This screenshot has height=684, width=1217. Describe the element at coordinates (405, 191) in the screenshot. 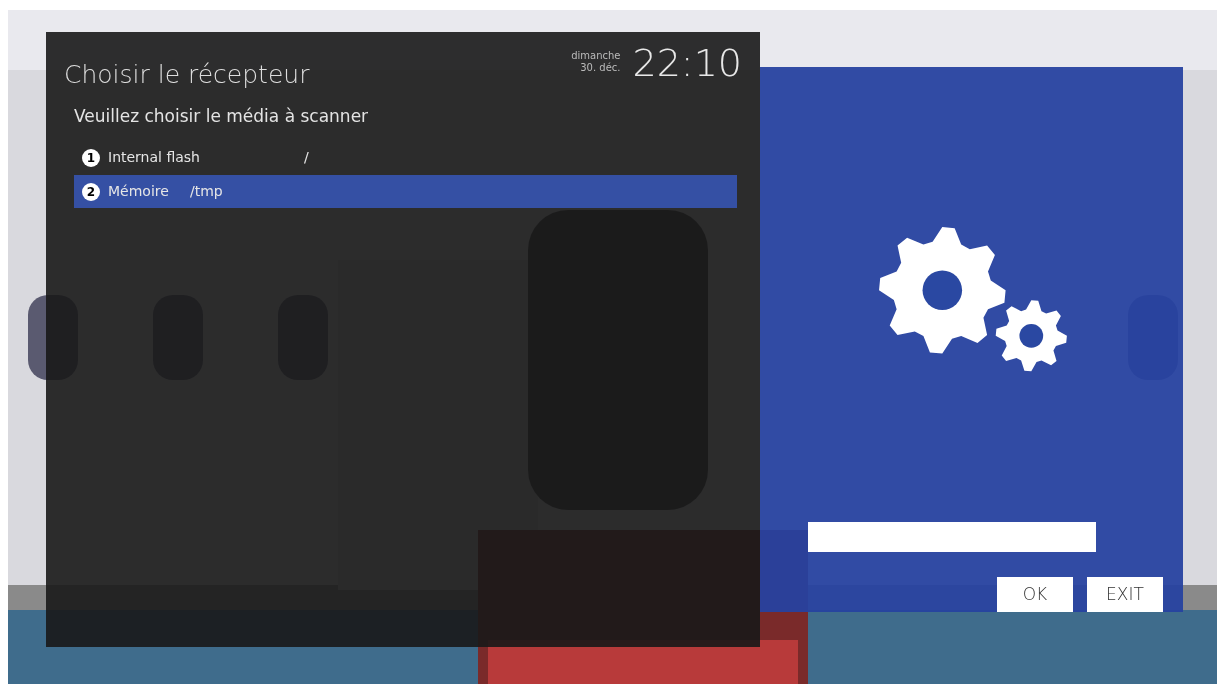

I see `media-list-item: 2 Mémoire /tmp` at that location.